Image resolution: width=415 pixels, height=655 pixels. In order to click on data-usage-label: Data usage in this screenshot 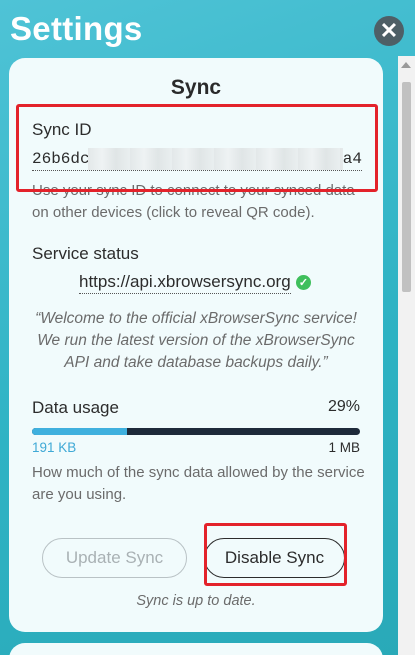, I will do `click(75, 407)`.